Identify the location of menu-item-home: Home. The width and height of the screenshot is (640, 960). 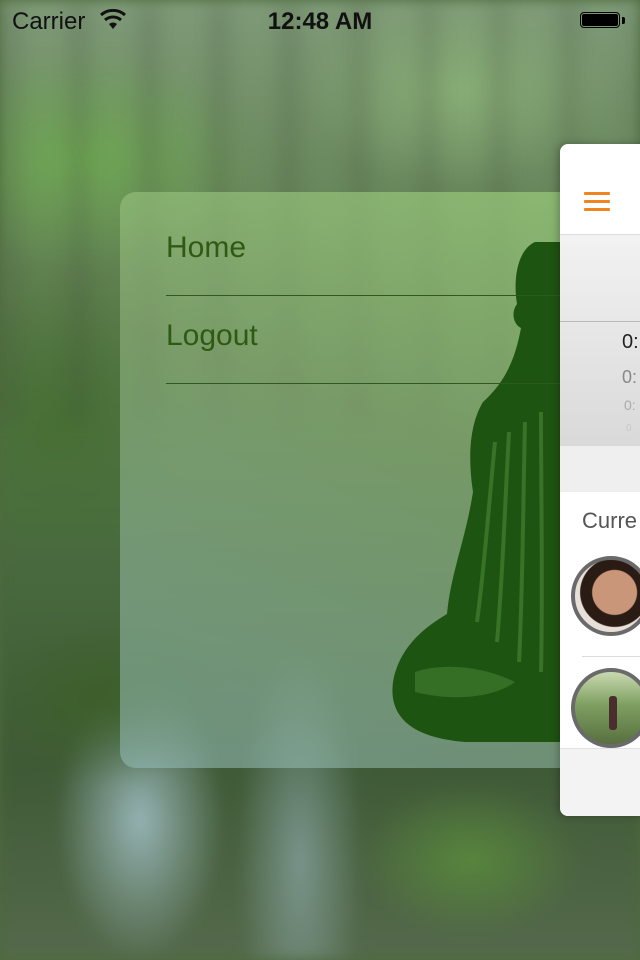
(373, 252).